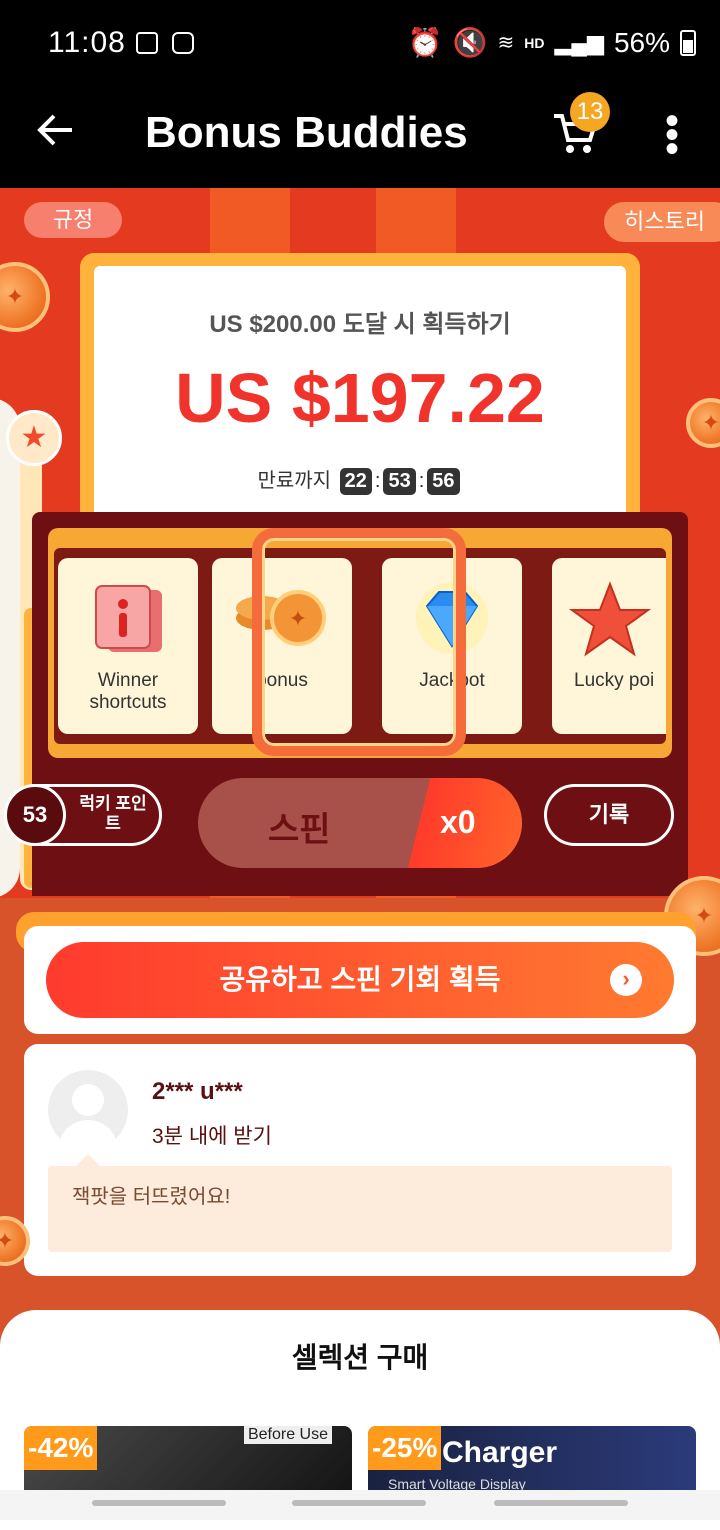 The height and width of the screenshot is (1530, 720). I want to click on lucky-points-count: 53, so click(35, 815).